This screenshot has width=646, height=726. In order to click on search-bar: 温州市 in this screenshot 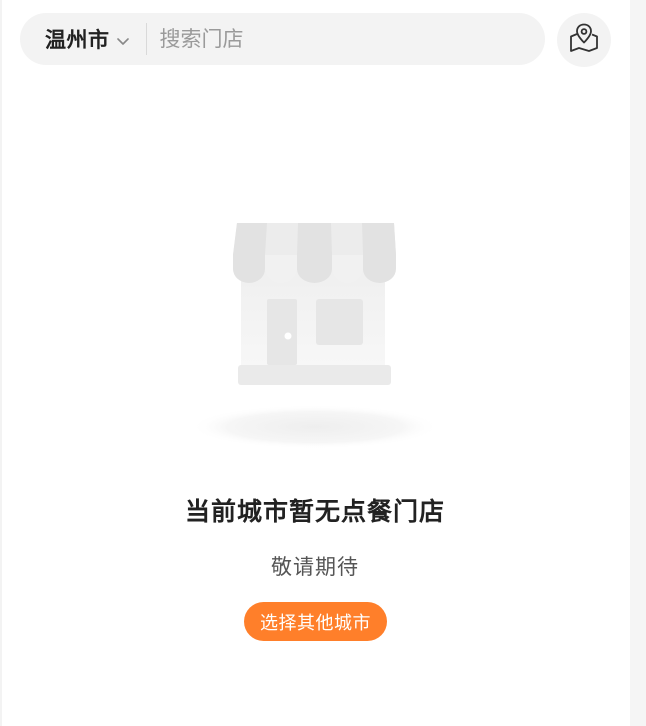, I will do `click(282, 39)`.